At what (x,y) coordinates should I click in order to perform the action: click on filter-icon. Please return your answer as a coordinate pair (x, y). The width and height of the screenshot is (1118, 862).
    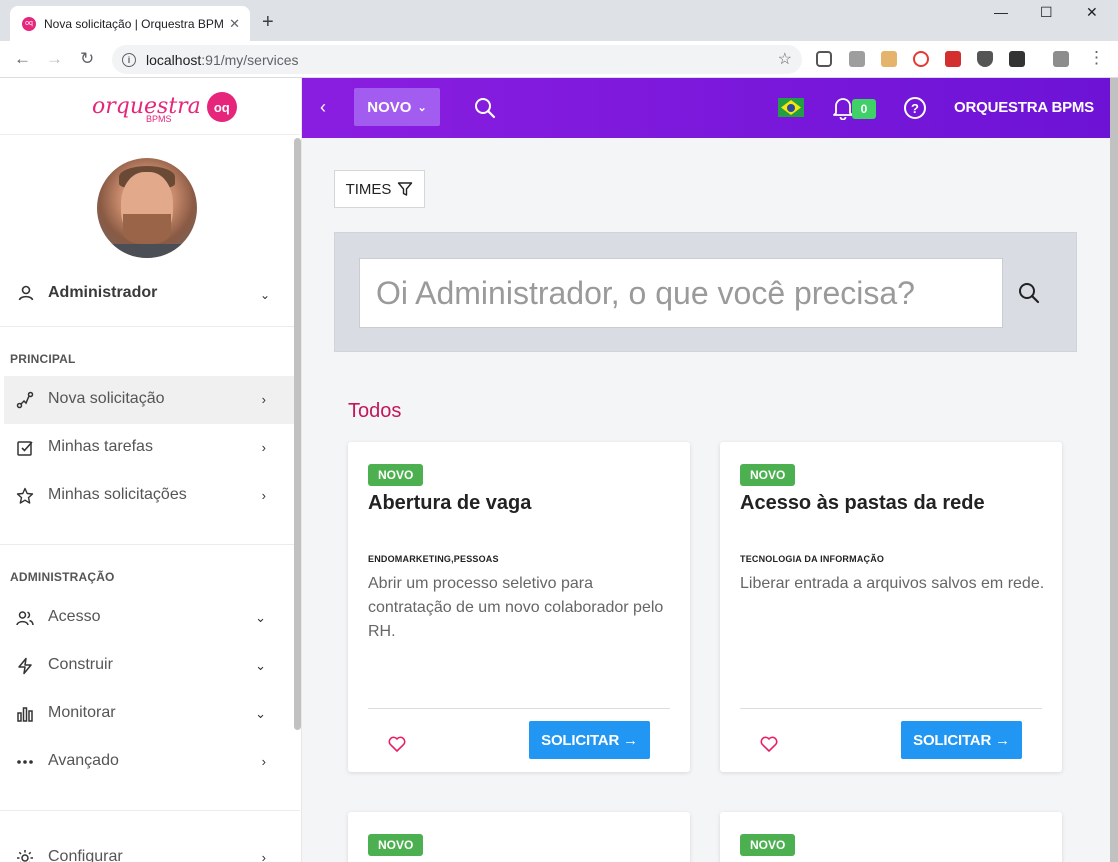
    Looking at the image, I should click on (405, 189).